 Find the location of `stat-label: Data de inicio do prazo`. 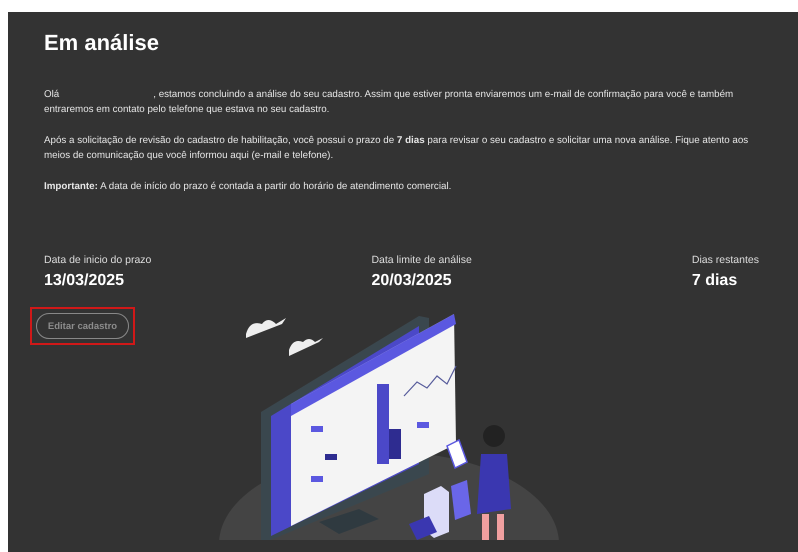

stat-label: Data de inicio do prazo is located at coordinates (98, 260).